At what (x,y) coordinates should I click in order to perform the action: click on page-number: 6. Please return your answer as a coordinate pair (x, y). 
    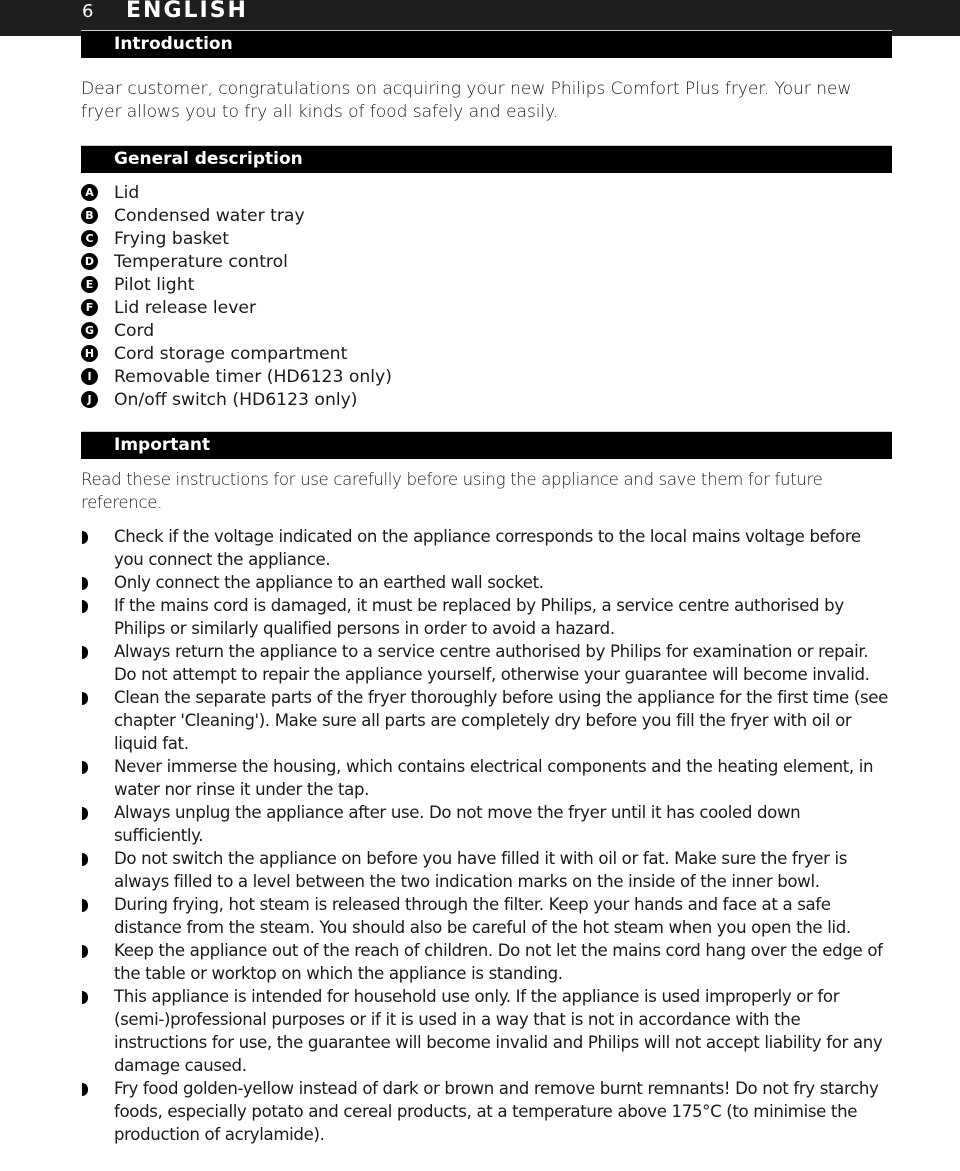
    Looking at the image, I should click on (88, 11).